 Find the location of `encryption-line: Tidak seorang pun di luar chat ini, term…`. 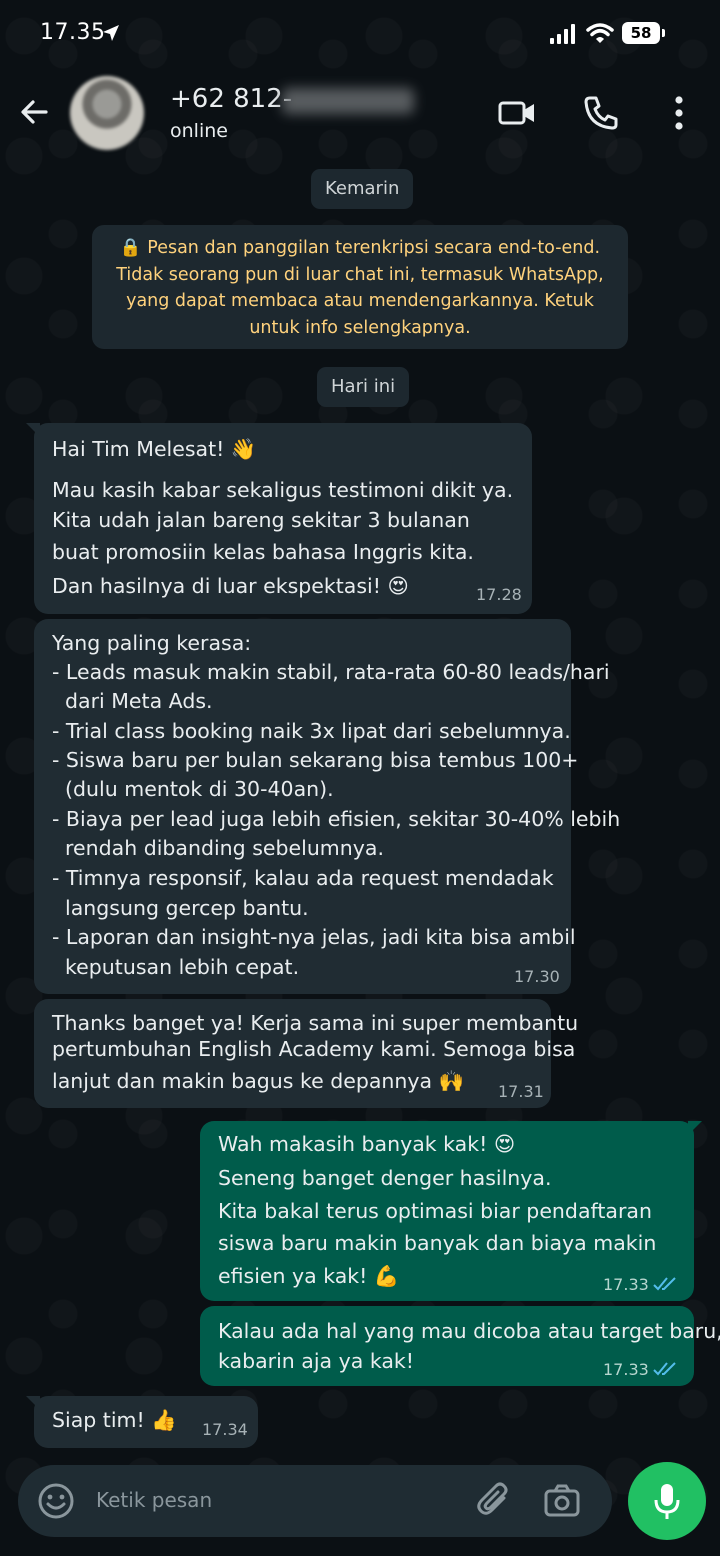

encryption-line: Tidak seorang pun di luar chat ini, term… is located at coordinates (360, 274).